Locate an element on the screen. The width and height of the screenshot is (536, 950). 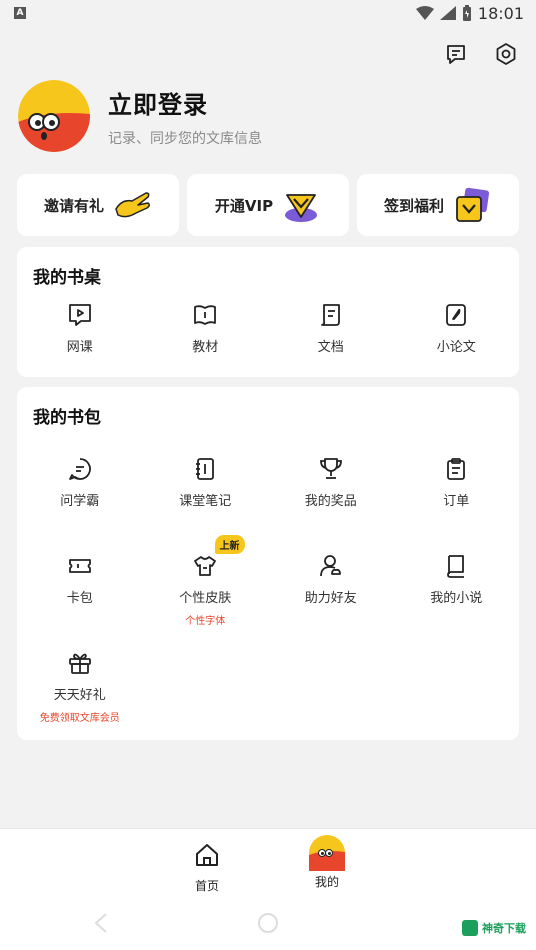
bag-item-ask-expert: 问学霸 is located at coordinates (80, 504).